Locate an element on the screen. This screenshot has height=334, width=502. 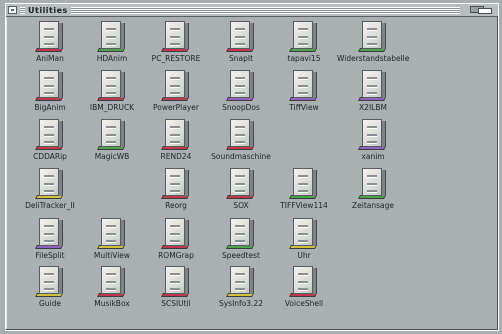
drawer-icon-item: ROMGrap is located at coordinates (176, 241).